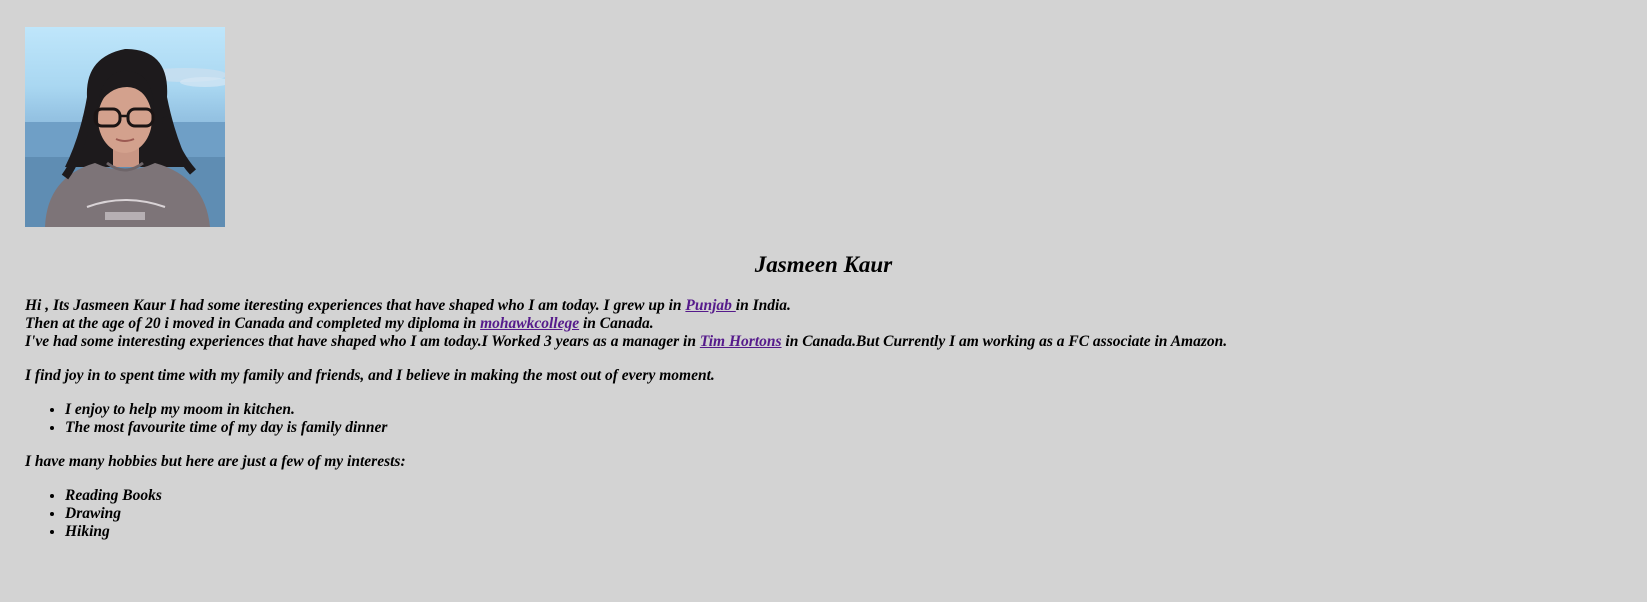 Image resolution: width=1647 pixels, height=602 pixels. What do you see at coordinates (843, 532) in the screenshot?
I see `list-item: Hiking` at bounding box center [843, 532].